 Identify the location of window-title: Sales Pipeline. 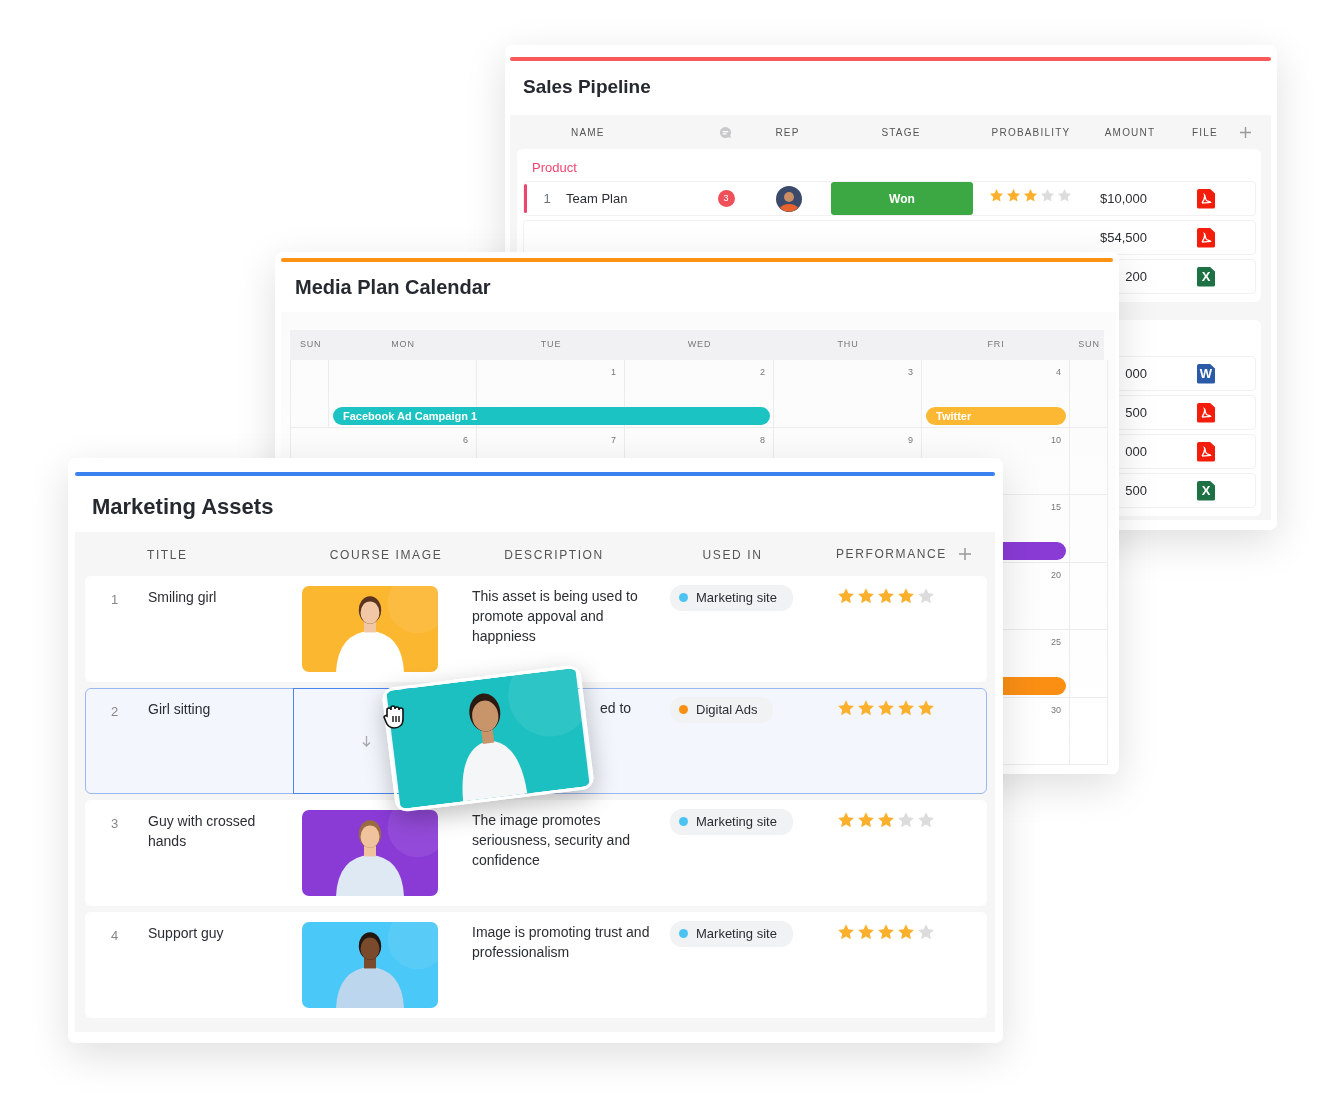
(587, 87).